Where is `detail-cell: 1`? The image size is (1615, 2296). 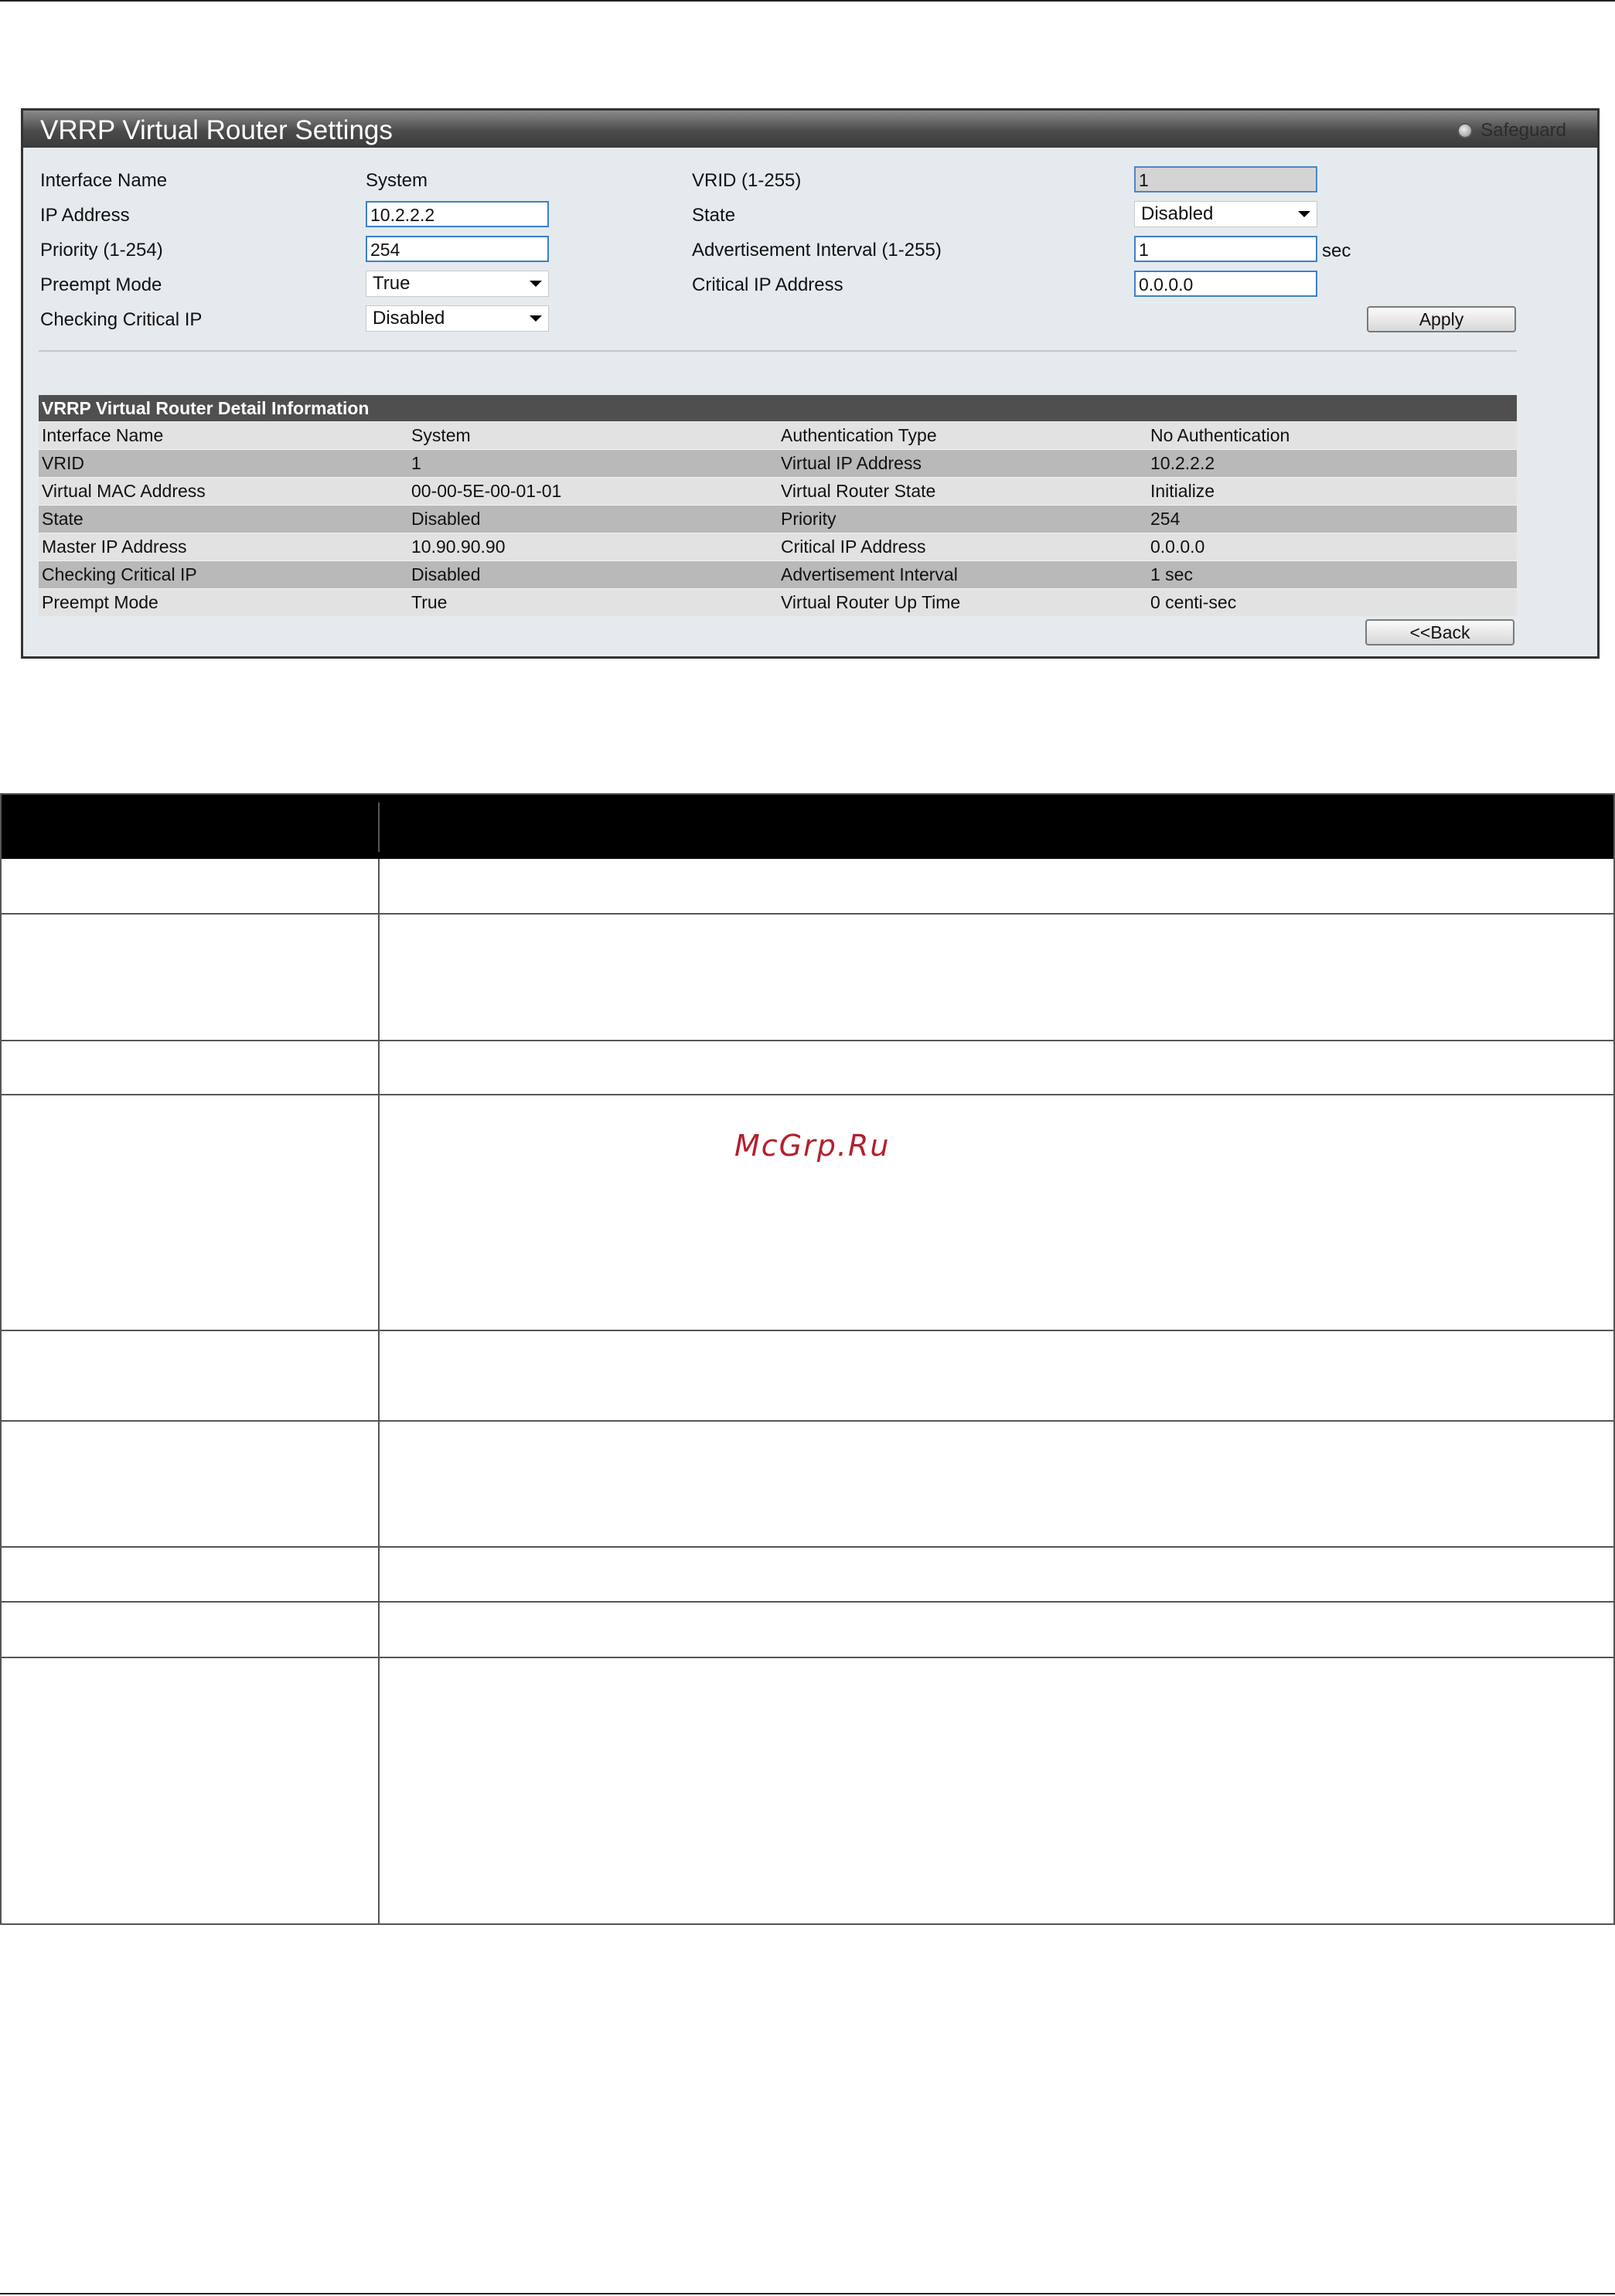
detail-cell: 1 is located at coordinates (593, 463).